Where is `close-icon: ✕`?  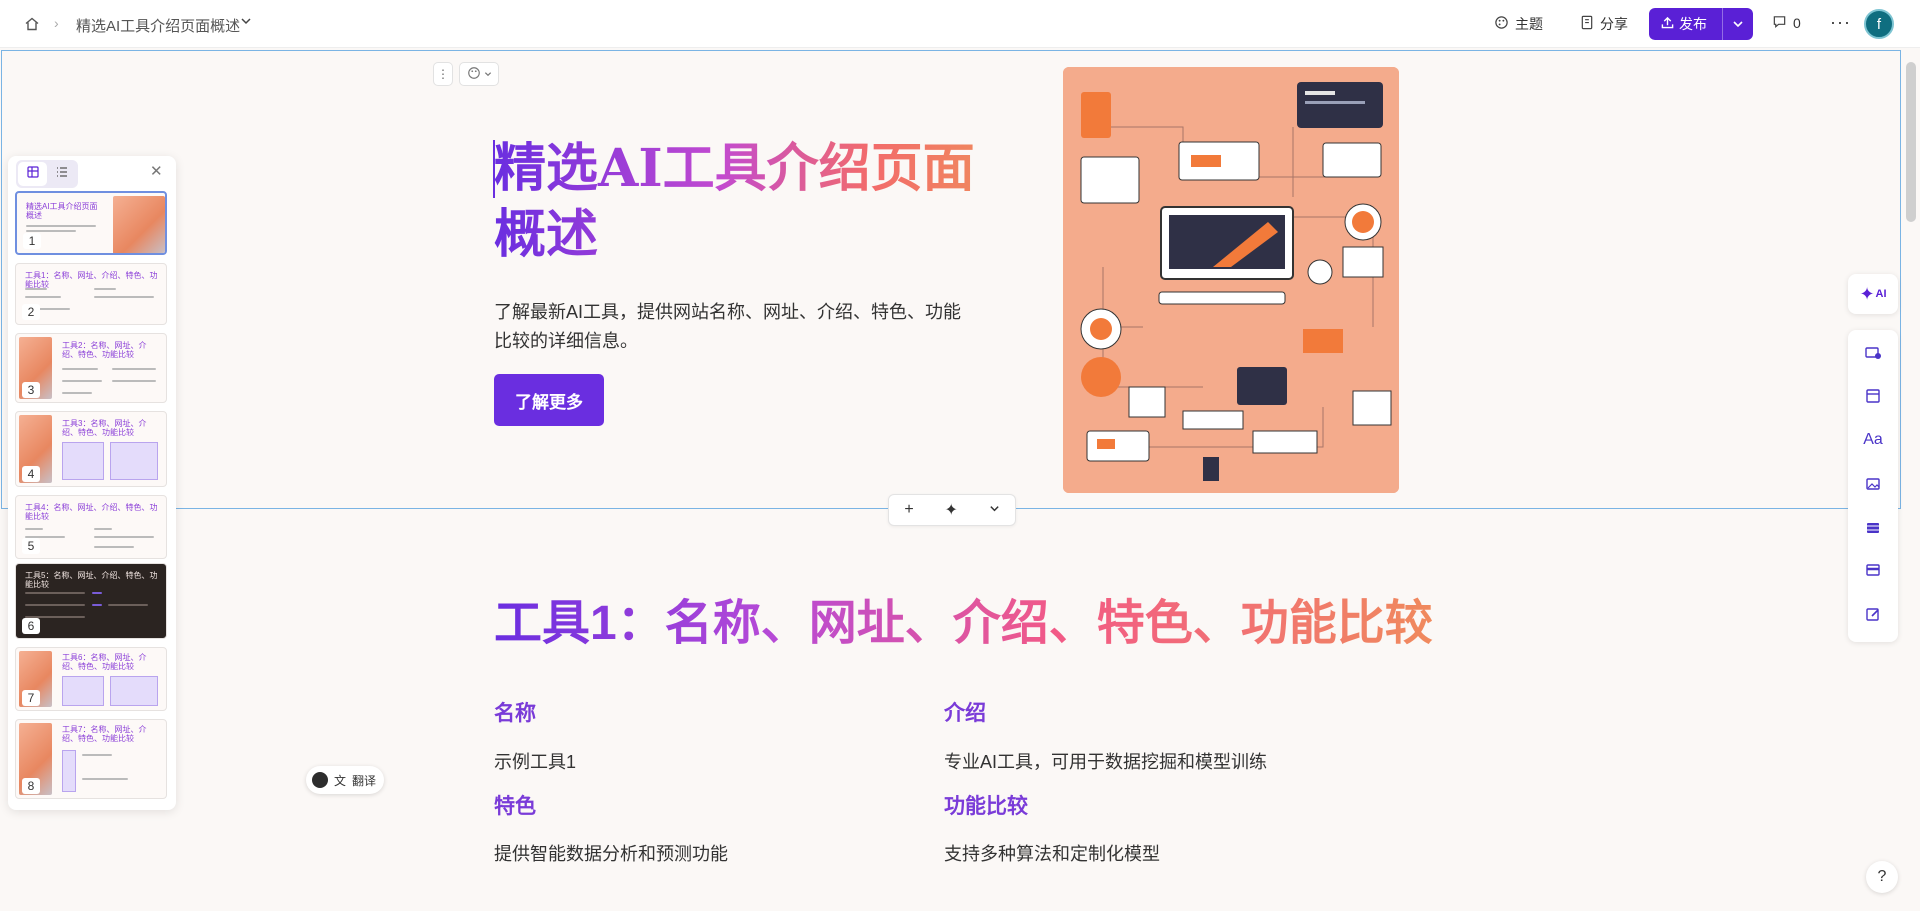
close-icon: ✕ is located at coordinates (156, 171).